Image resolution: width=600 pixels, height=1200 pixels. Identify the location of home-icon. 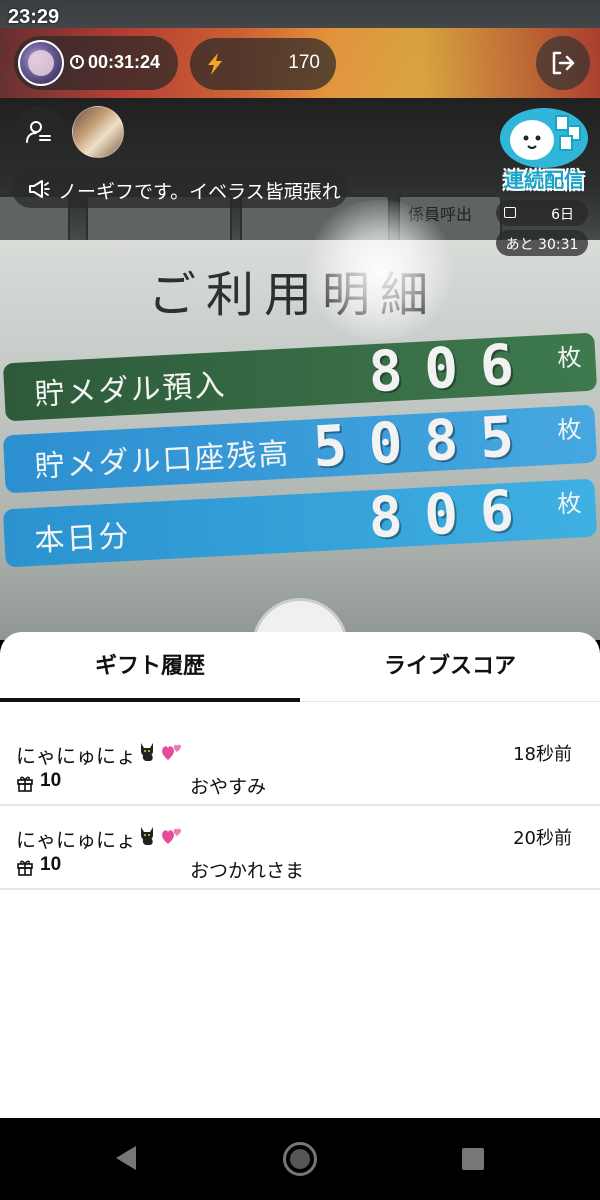
(300, 1159).